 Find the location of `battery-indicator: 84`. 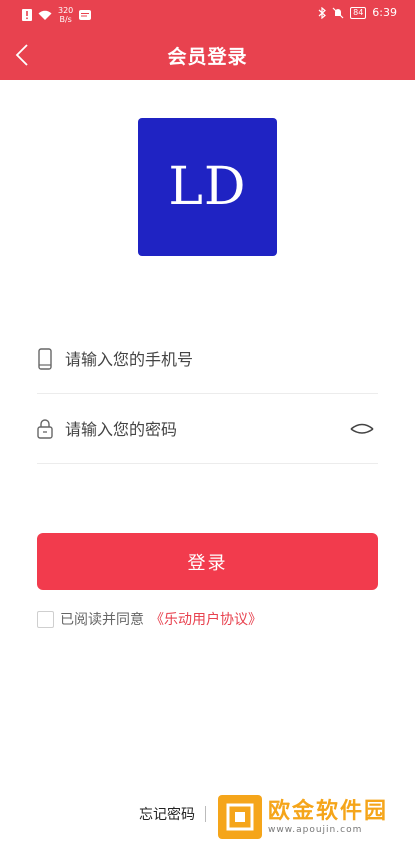

battery-indicator: 84 is located at coordinates (358, 12).